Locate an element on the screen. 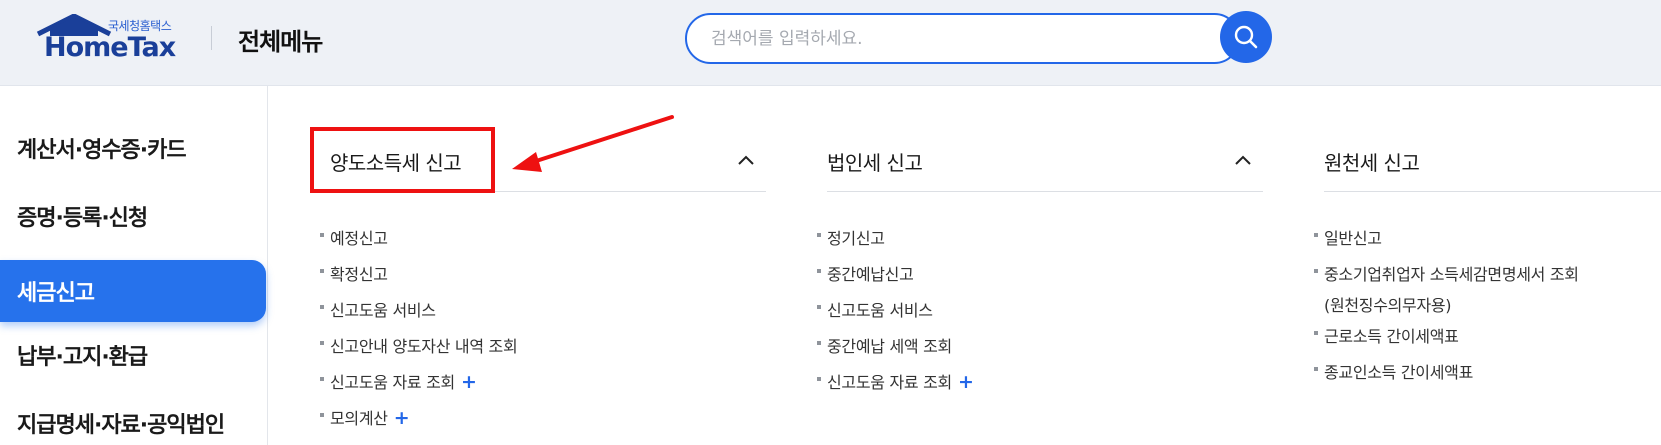  menu-item: 예정신고 is located at coordinates (354, 237).